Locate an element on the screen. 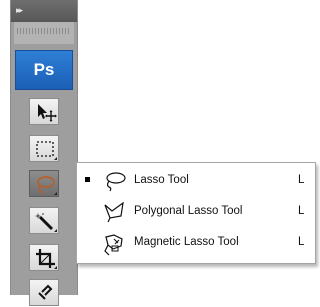 This screenshot has height=307, width=320. crop-tool is located at coordinates (44, 257).